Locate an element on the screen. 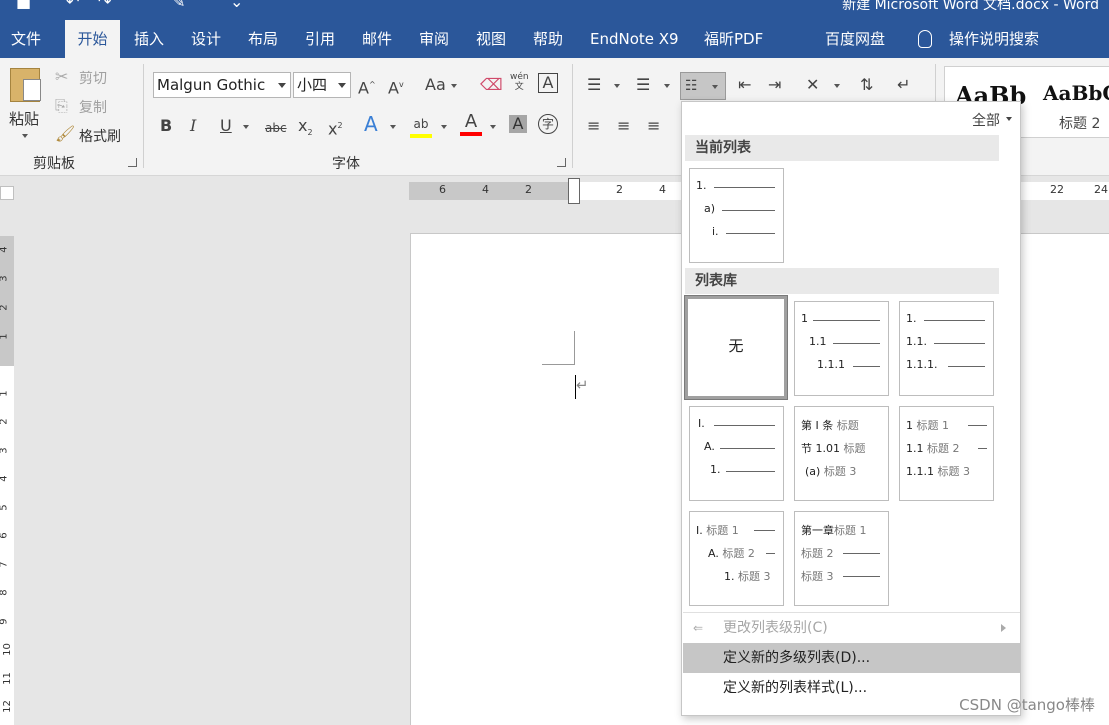 The image size is (1109, 725). paste-icon is located at coordinates (25, 85).